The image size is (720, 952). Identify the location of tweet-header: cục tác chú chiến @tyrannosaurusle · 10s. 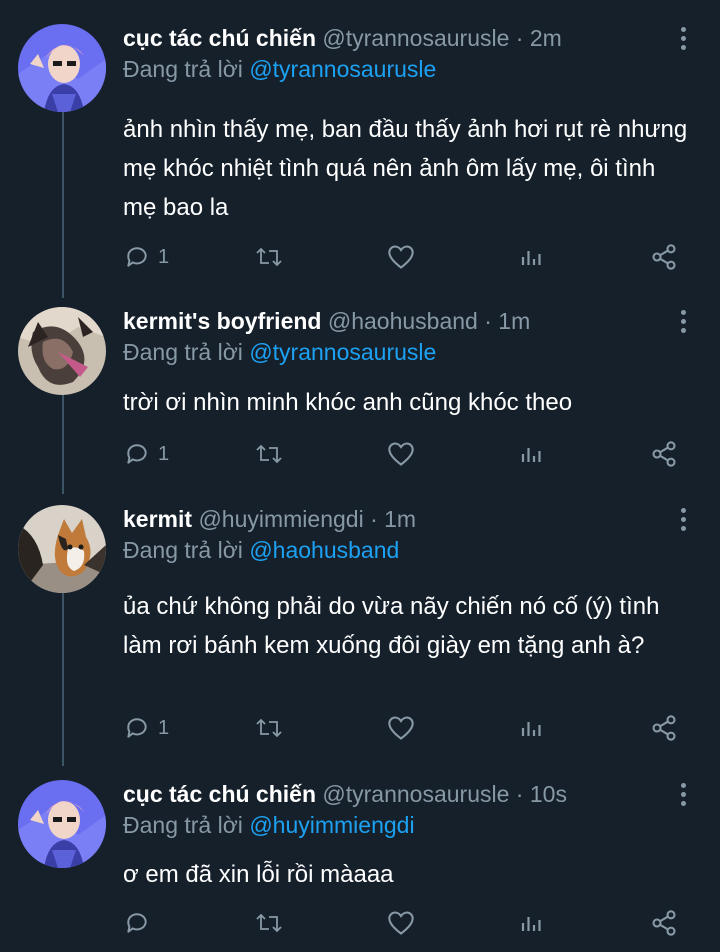
(391, 794).